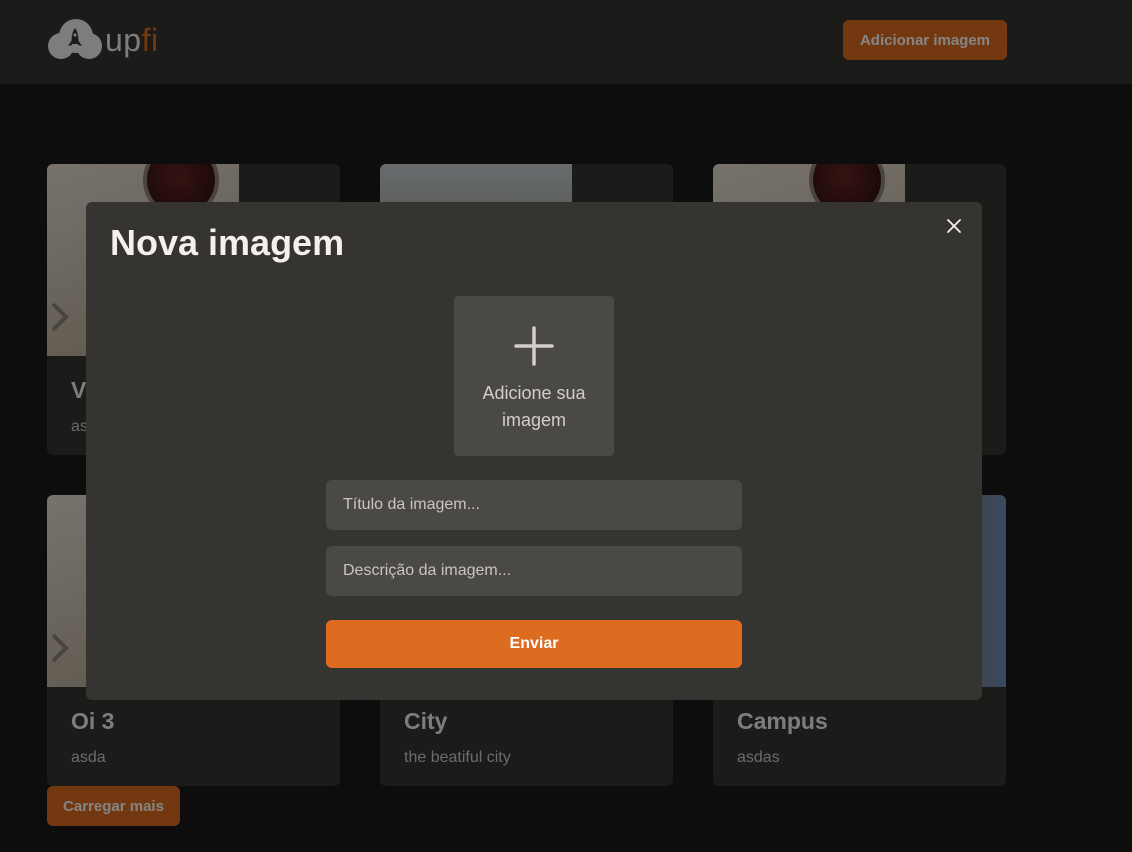  Describe the element at coordinates (534, 505) in the screenshot. I see `image-title-input` at that location.